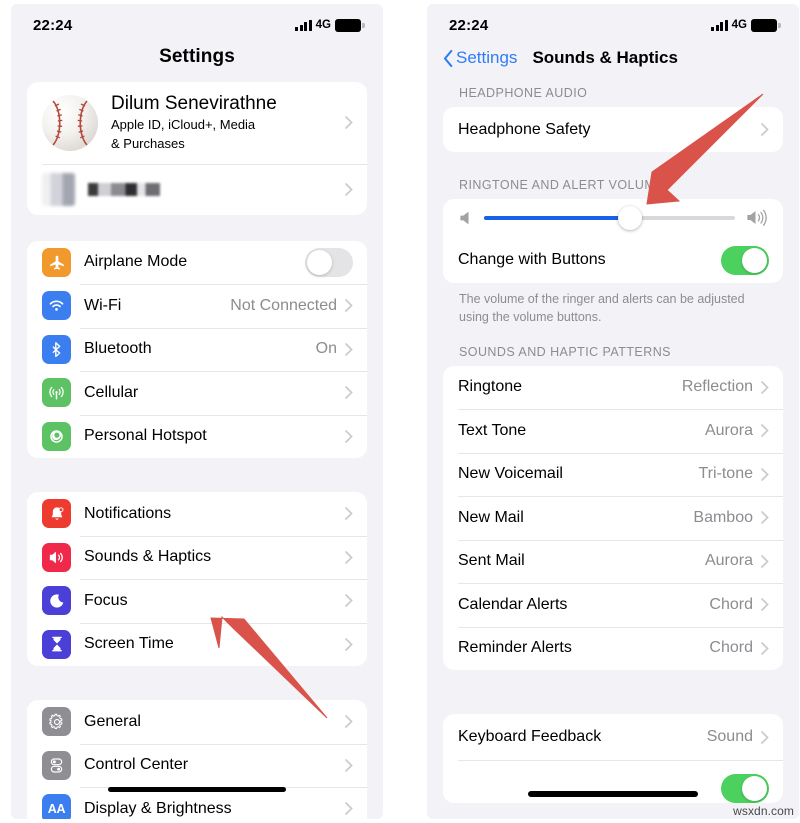  Describe the element at coordinates (326, 349) in the screenshot. I see `bluetooth-status-value: On` at that location.